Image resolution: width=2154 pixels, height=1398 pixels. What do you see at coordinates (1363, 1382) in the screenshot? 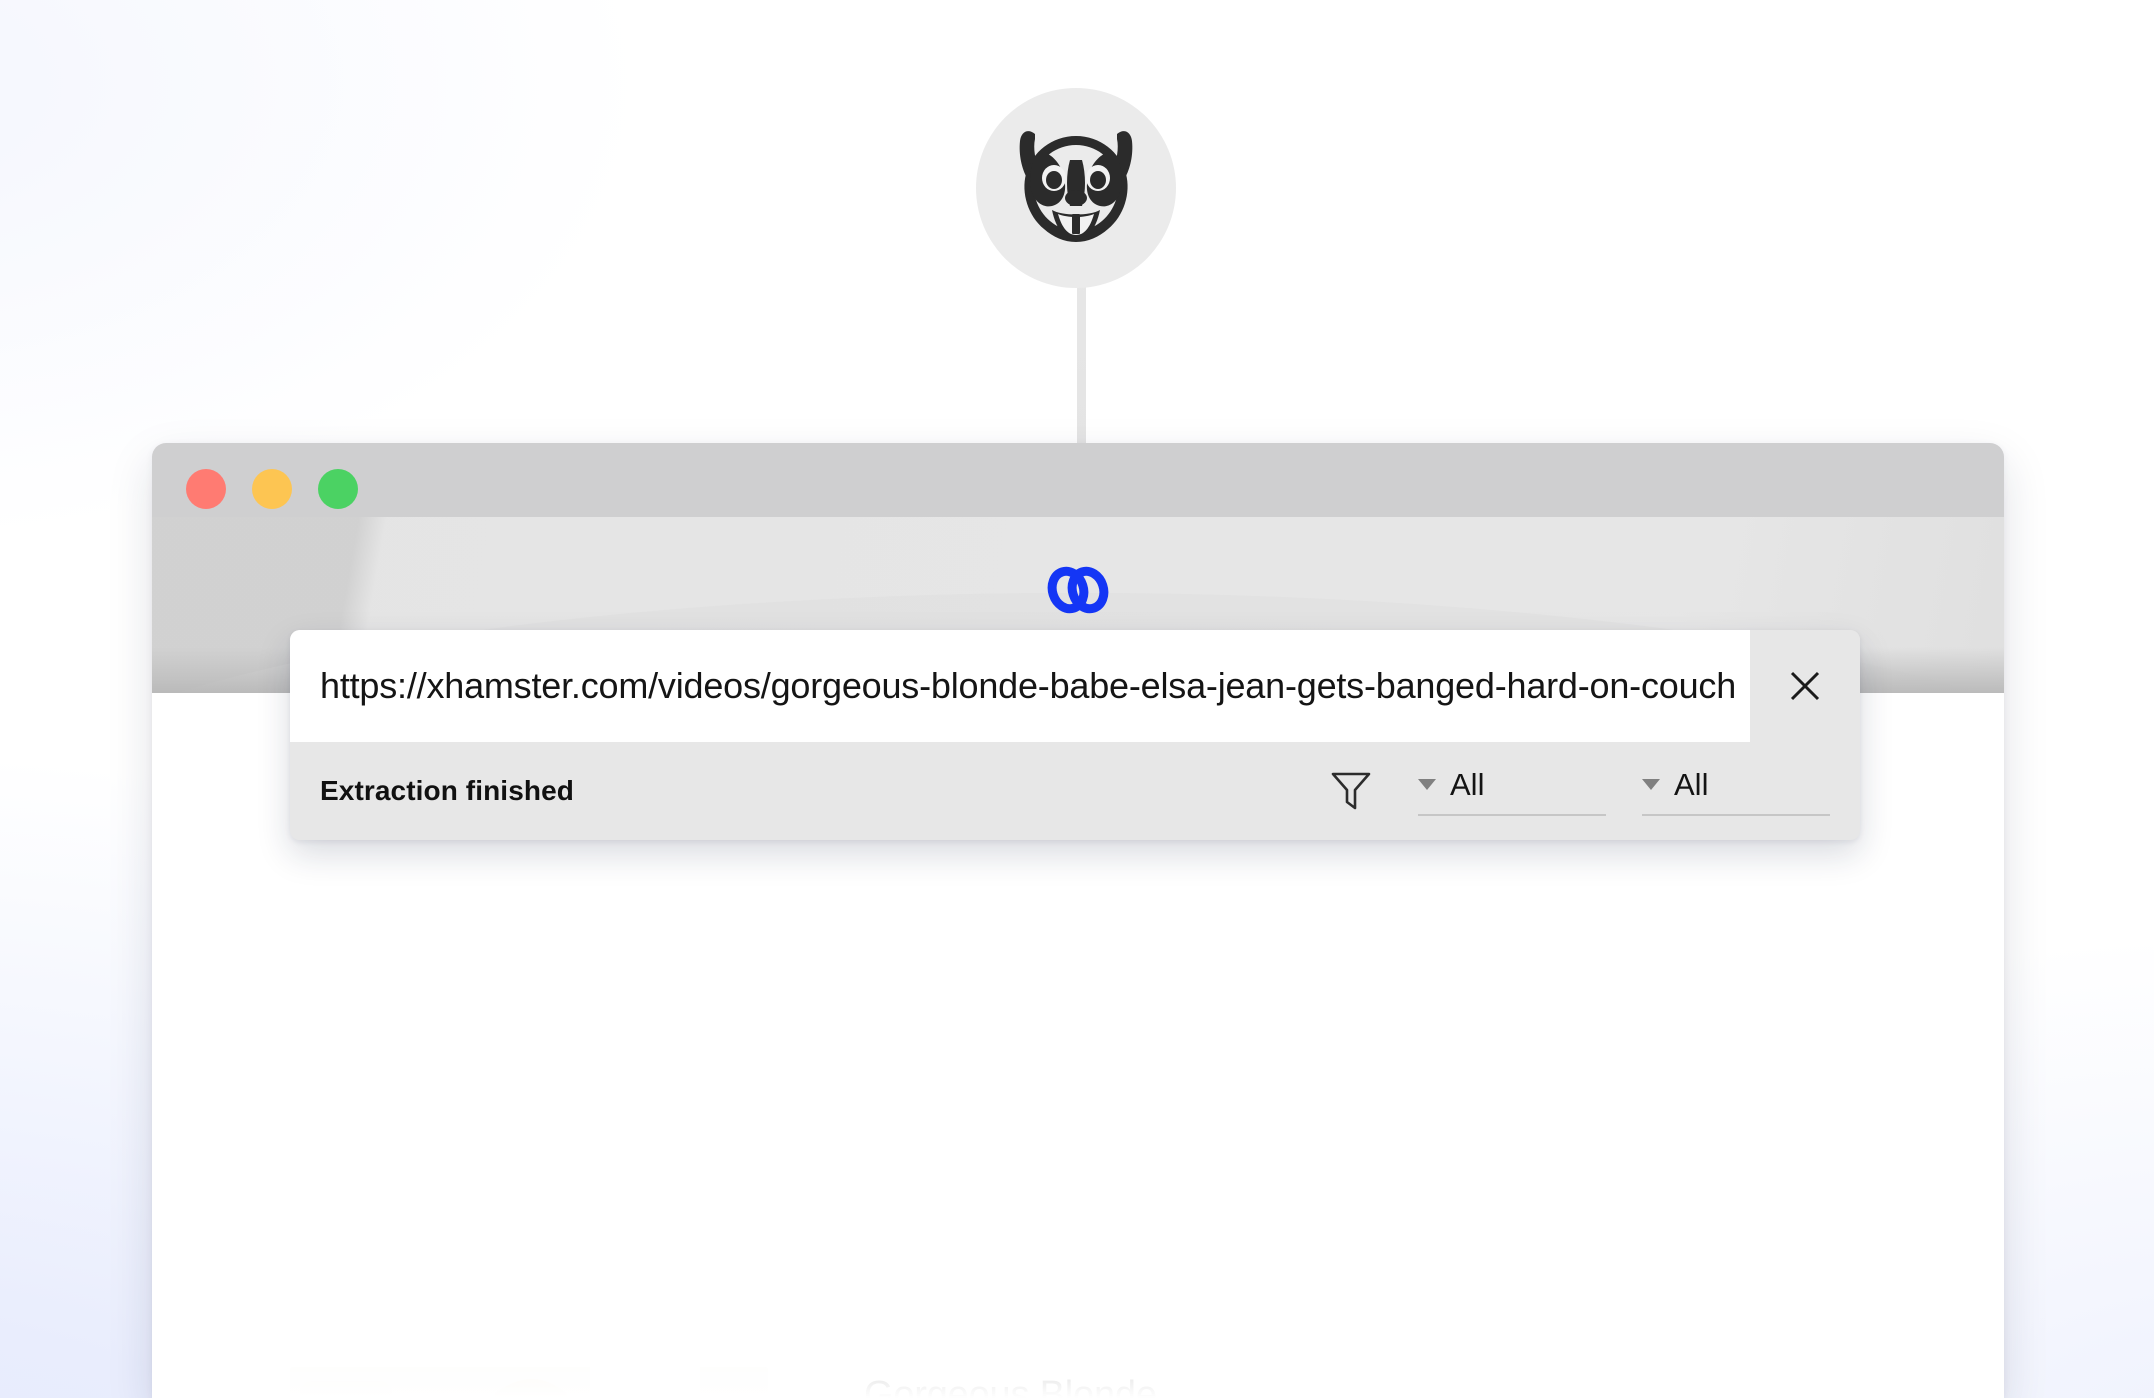
I see `video-format-list: Gorgeous Blonde MP4 video (720p)` at bounding box center [1363, 1382].